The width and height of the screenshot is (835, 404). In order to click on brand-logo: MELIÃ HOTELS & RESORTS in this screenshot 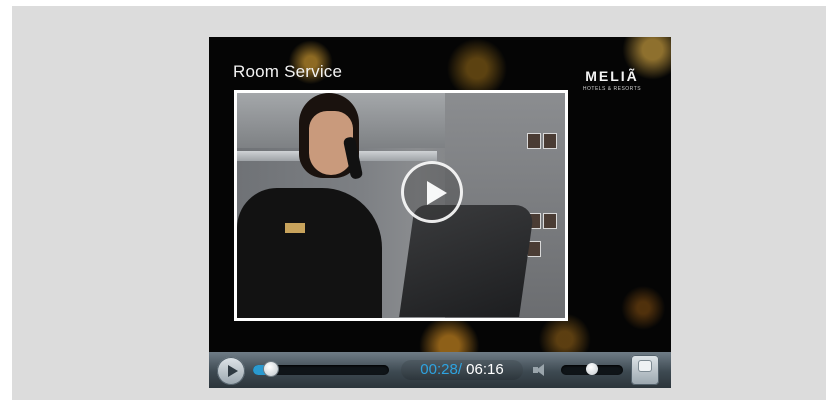, I will do `click(612, 80)`.